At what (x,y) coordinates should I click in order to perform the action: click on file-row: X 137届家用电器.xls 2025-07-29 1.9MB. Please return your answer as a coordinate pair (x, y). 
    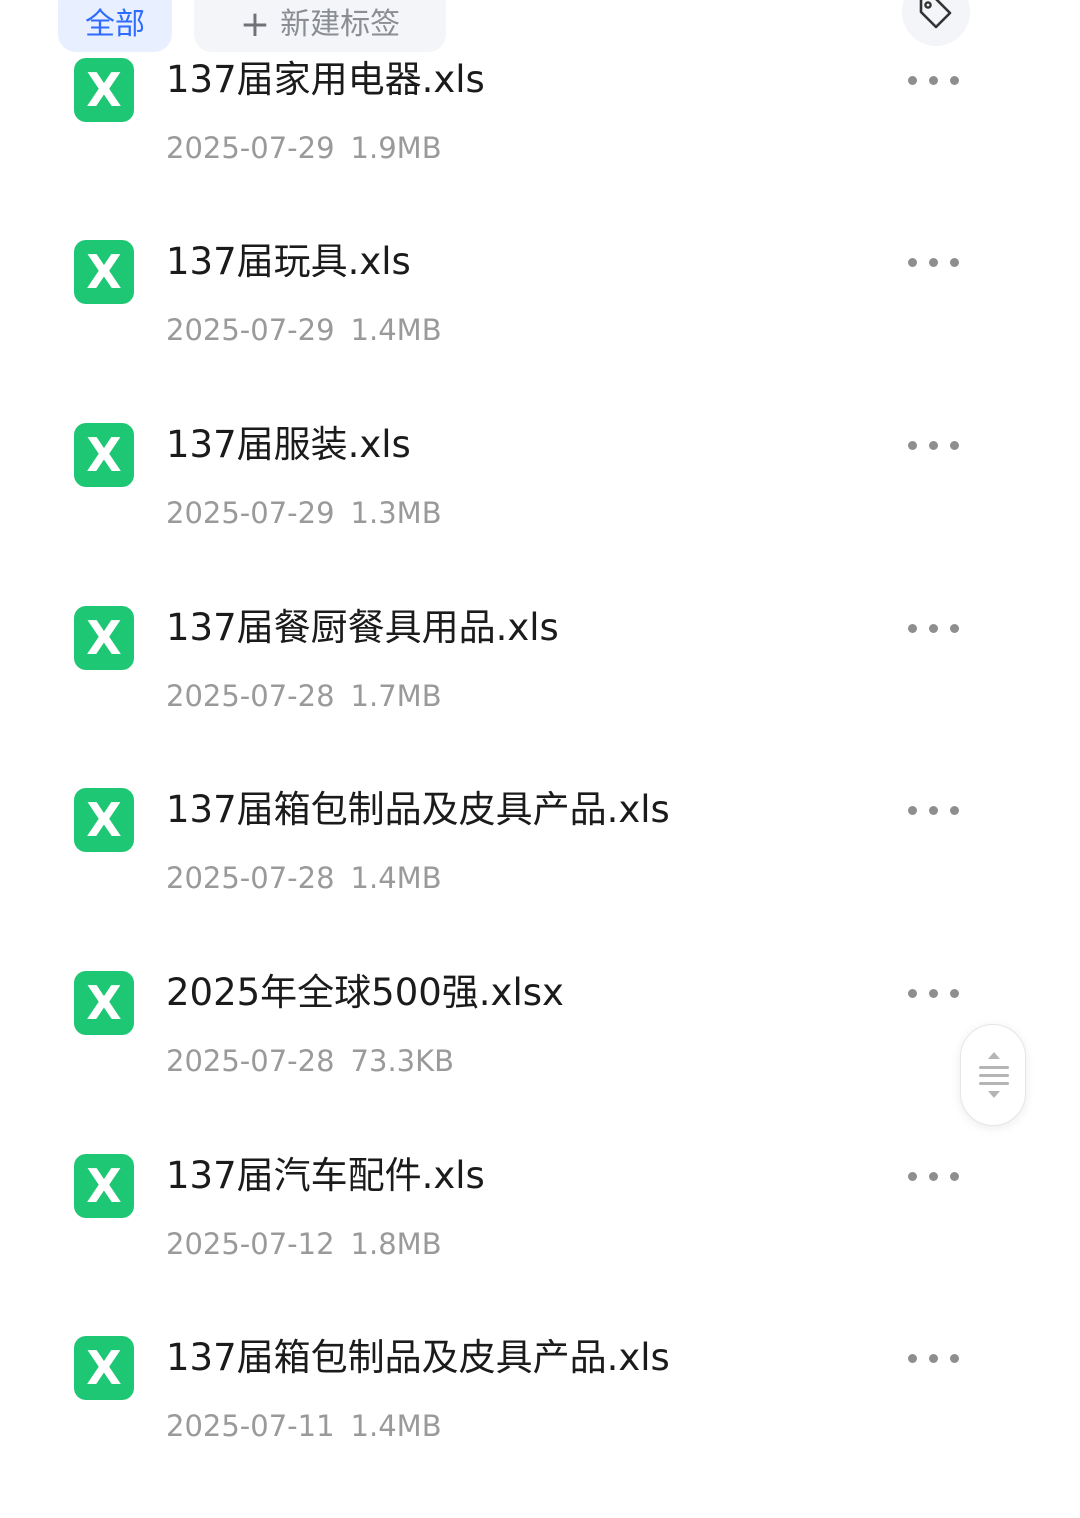
    Looking at the image, I should click on (540, 149).